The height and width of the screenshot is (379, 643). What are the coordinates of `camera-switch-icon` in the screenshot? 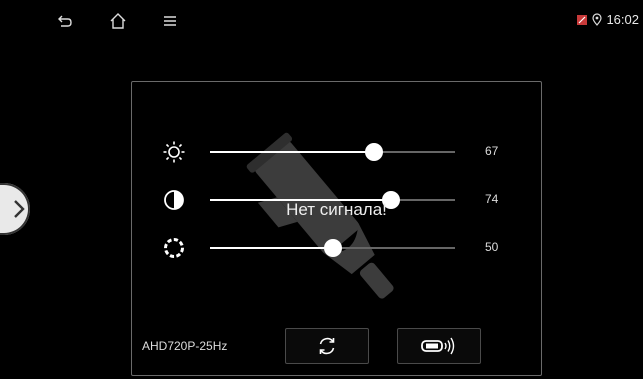 It's located at (438, 346).